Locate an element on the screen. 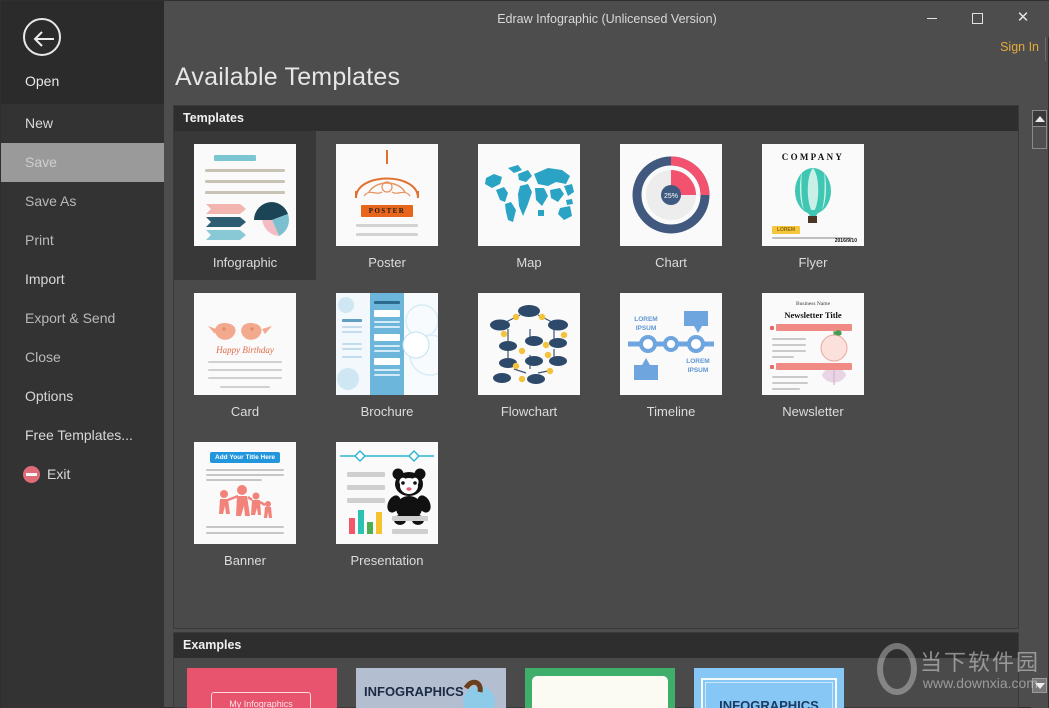 This screenshot has width=1049, height=708. template-tile-infographic: Infographic is located at coordinates (245, 205).